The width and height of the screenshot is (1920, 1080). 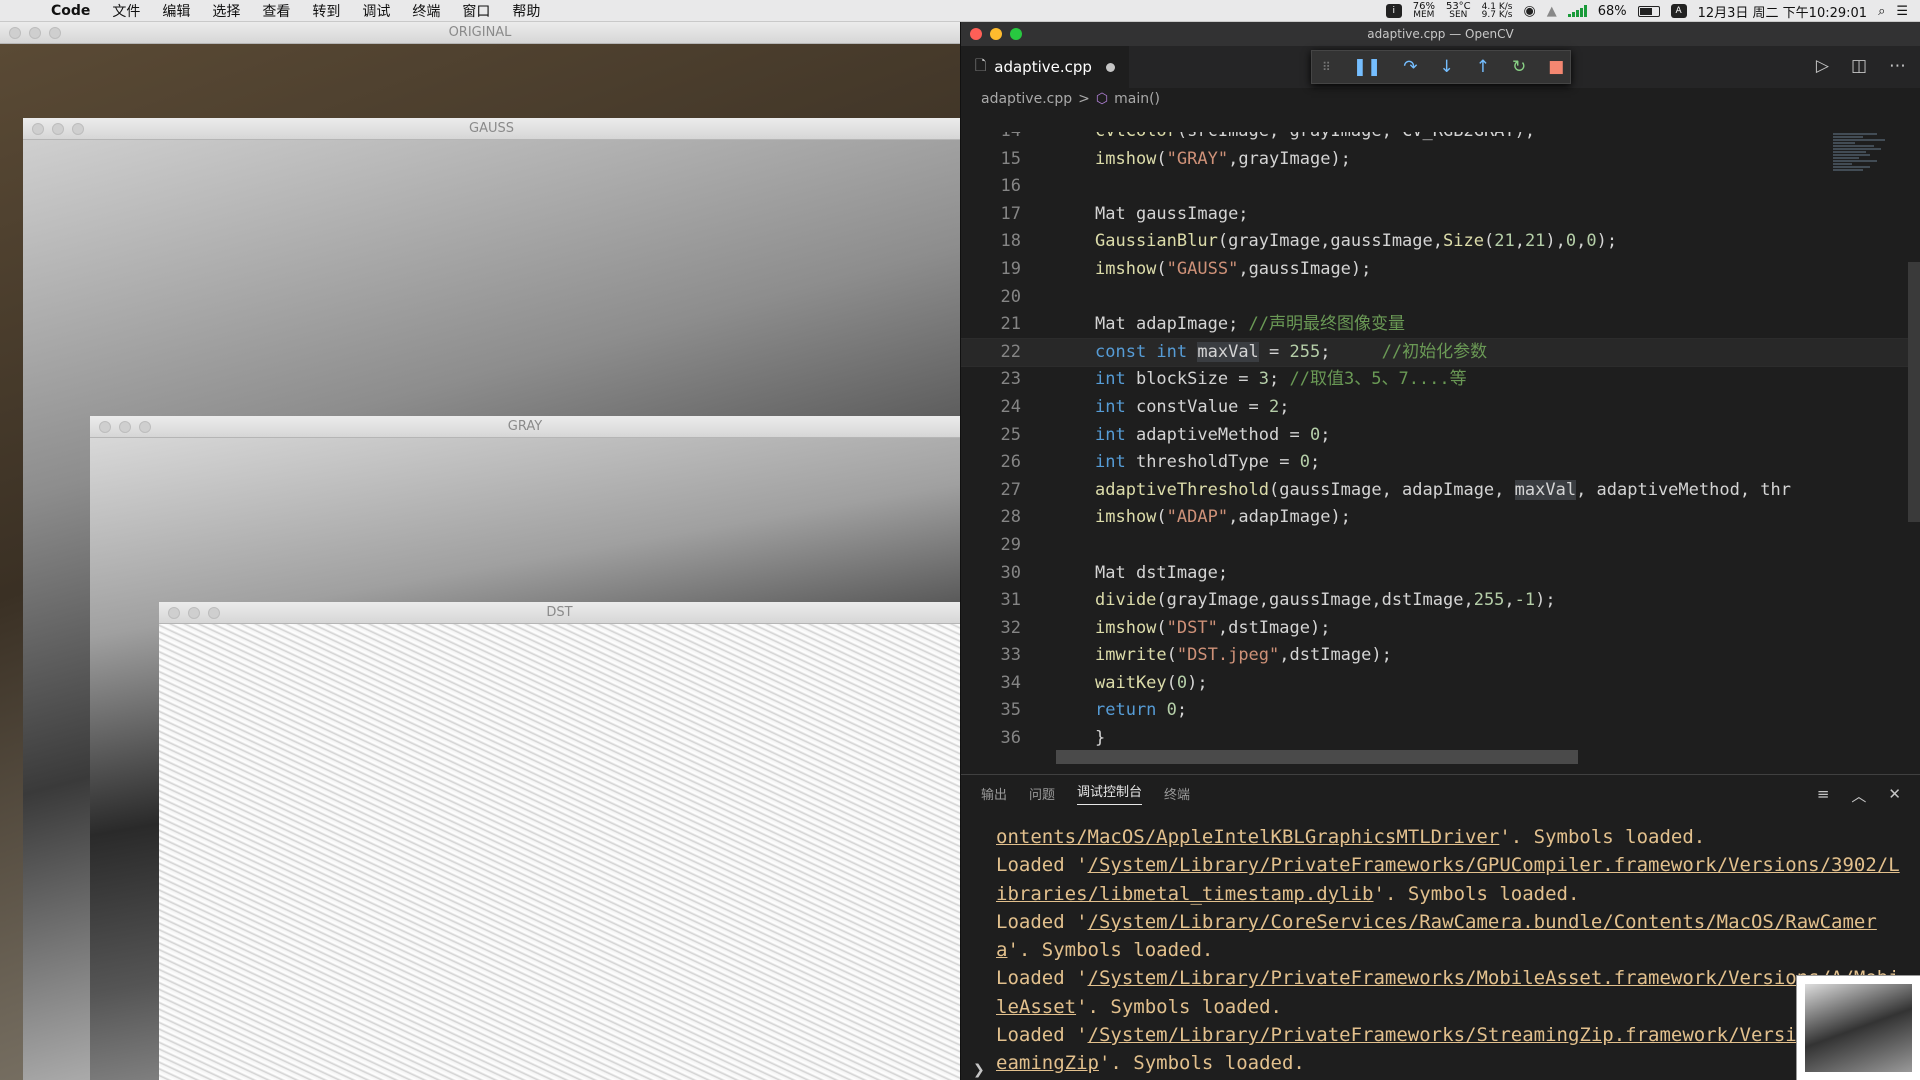 What do you see at coordinates (126, 11) in the screenshot?
I see `menu-item-file: 文件` at bounding box center [126, 11].